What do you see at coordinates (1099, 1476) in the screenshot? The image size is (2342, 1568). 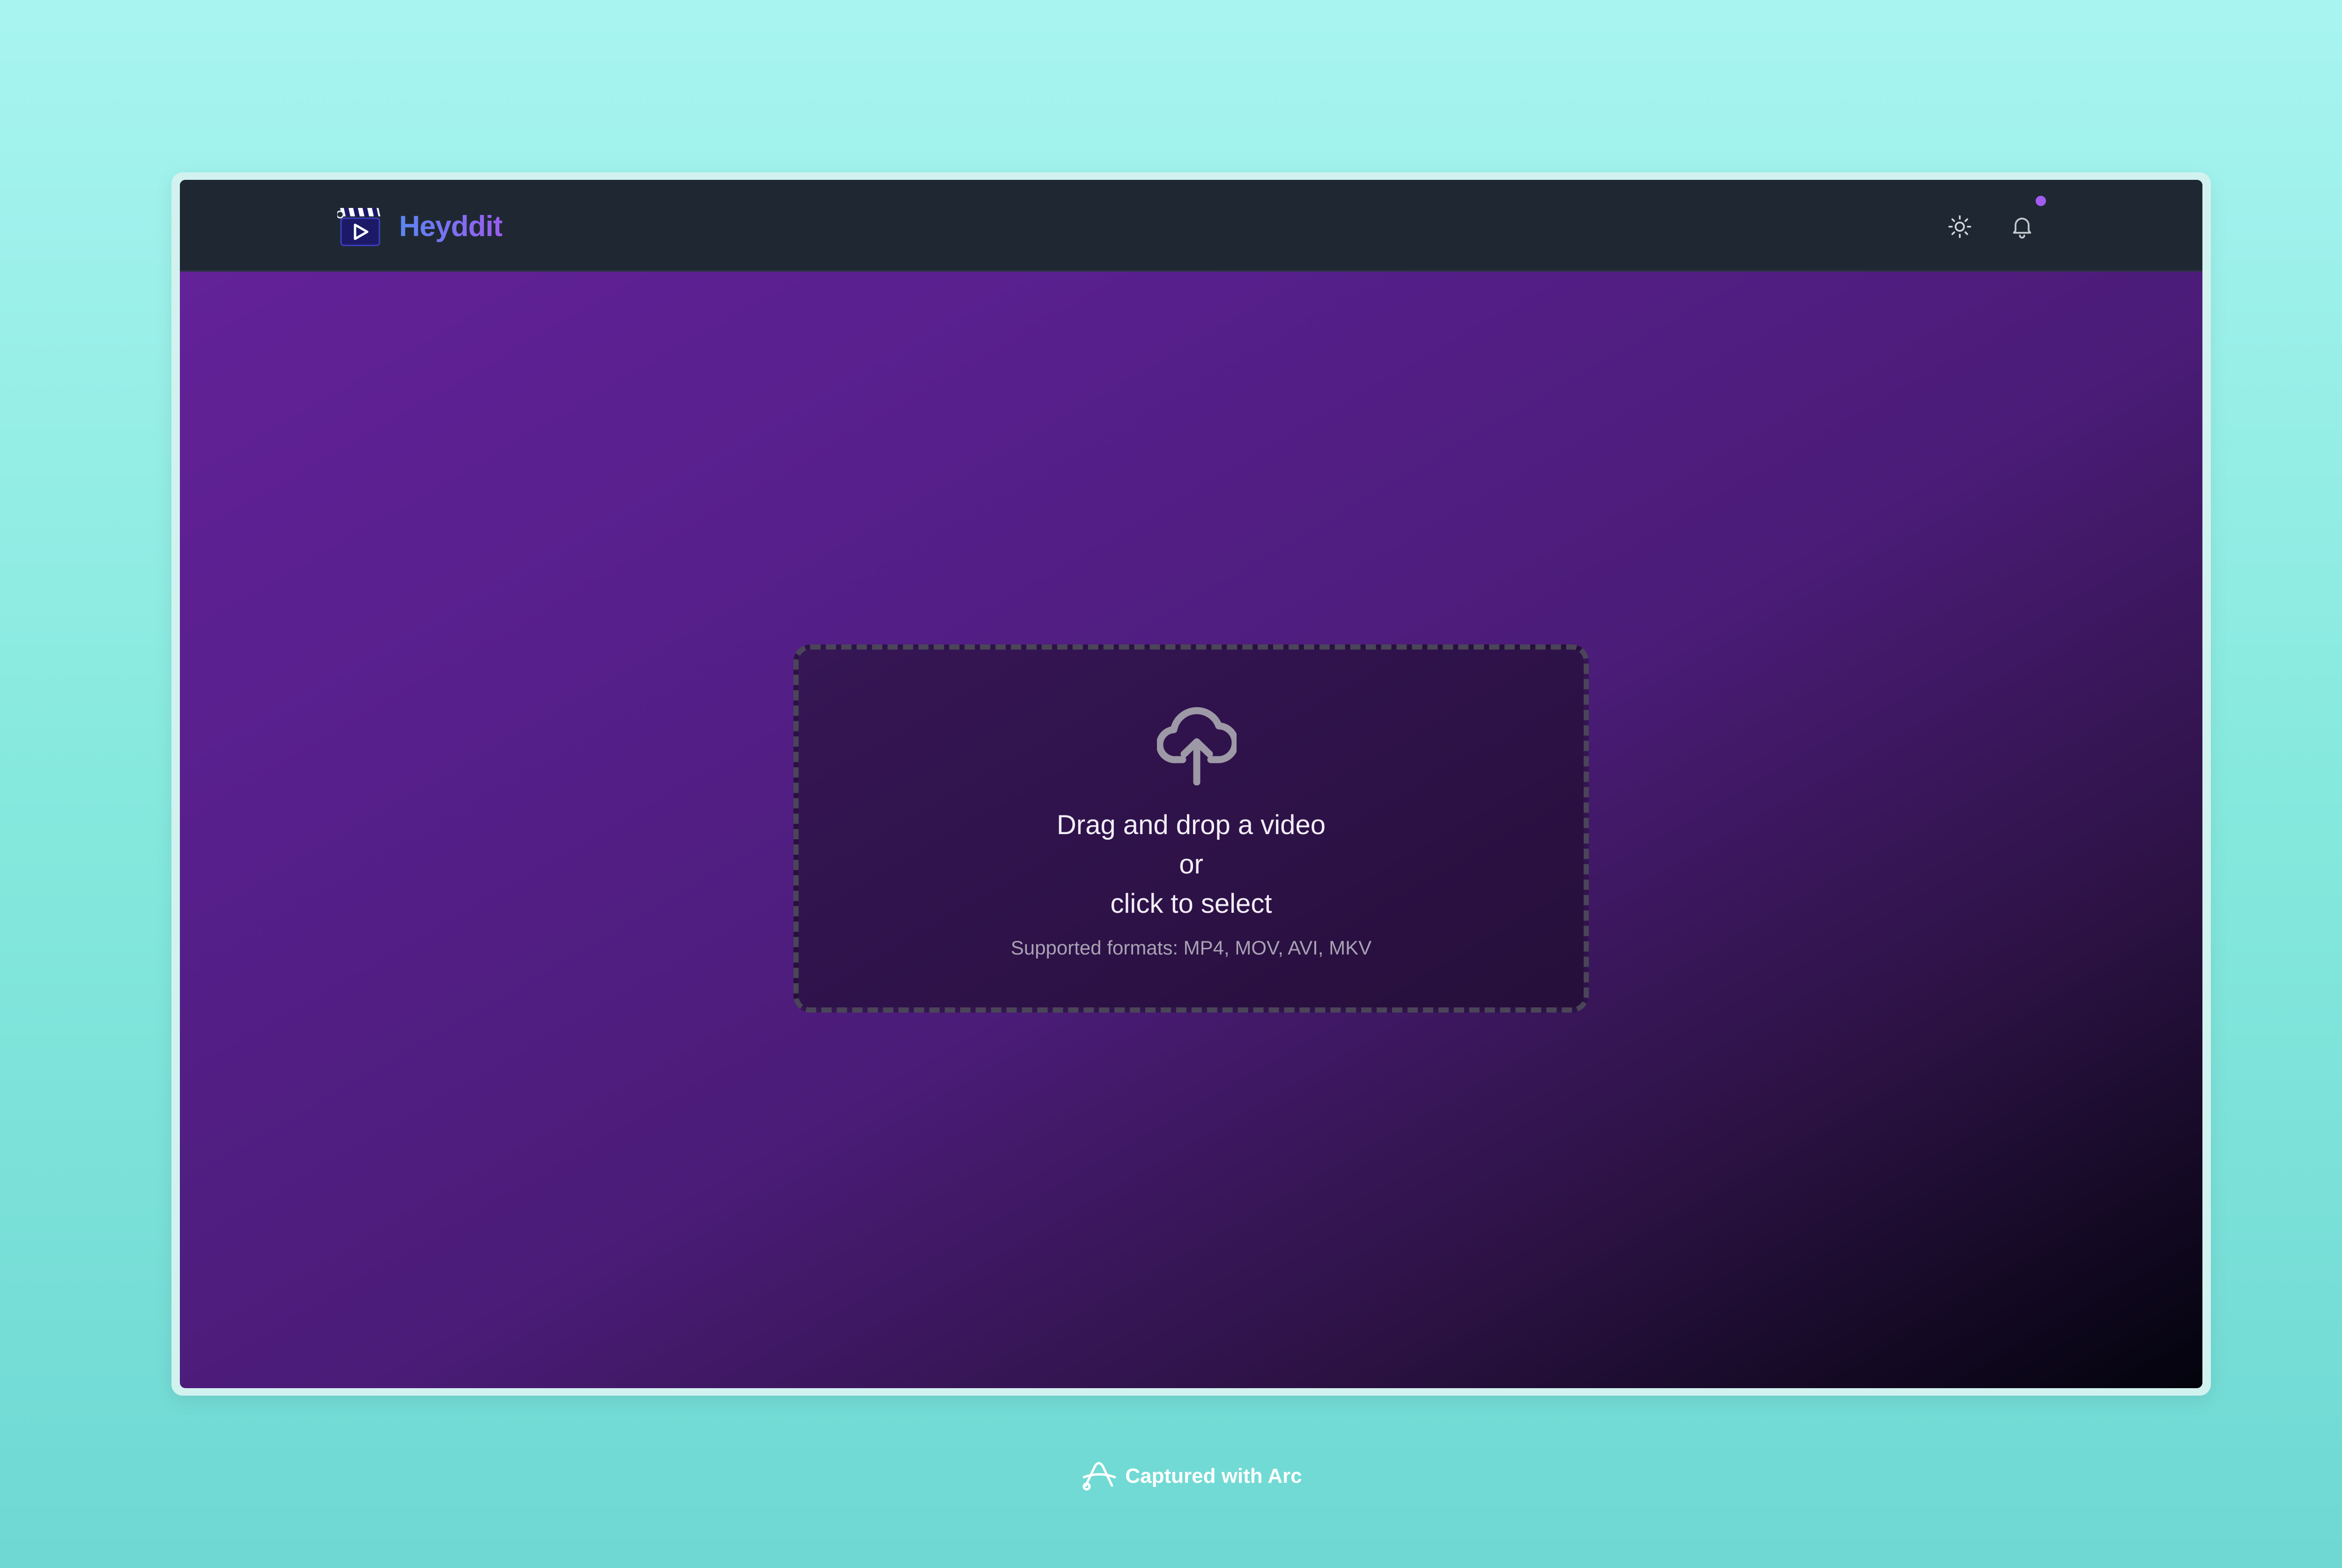 I see `arc-logo-icon` at bounding box center [1099, 1476].